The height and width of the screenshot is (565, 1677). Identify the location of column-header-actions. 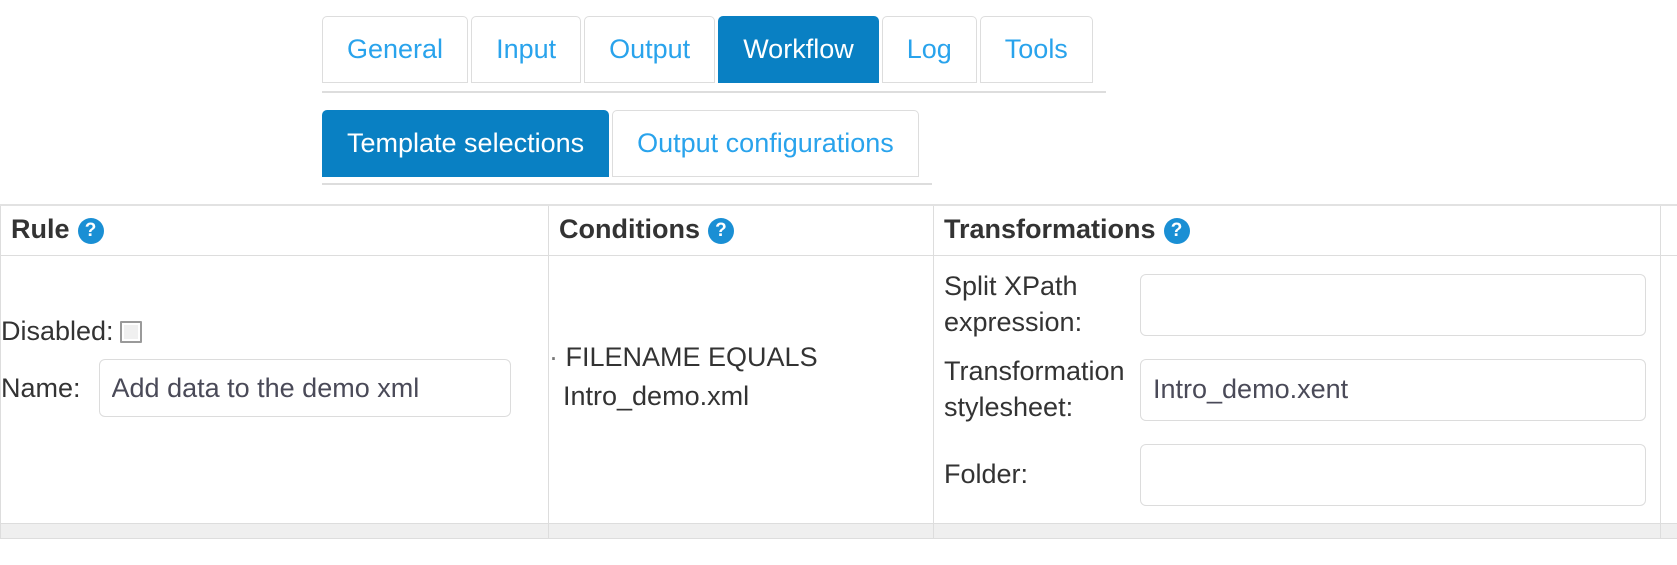
(1668, 230).